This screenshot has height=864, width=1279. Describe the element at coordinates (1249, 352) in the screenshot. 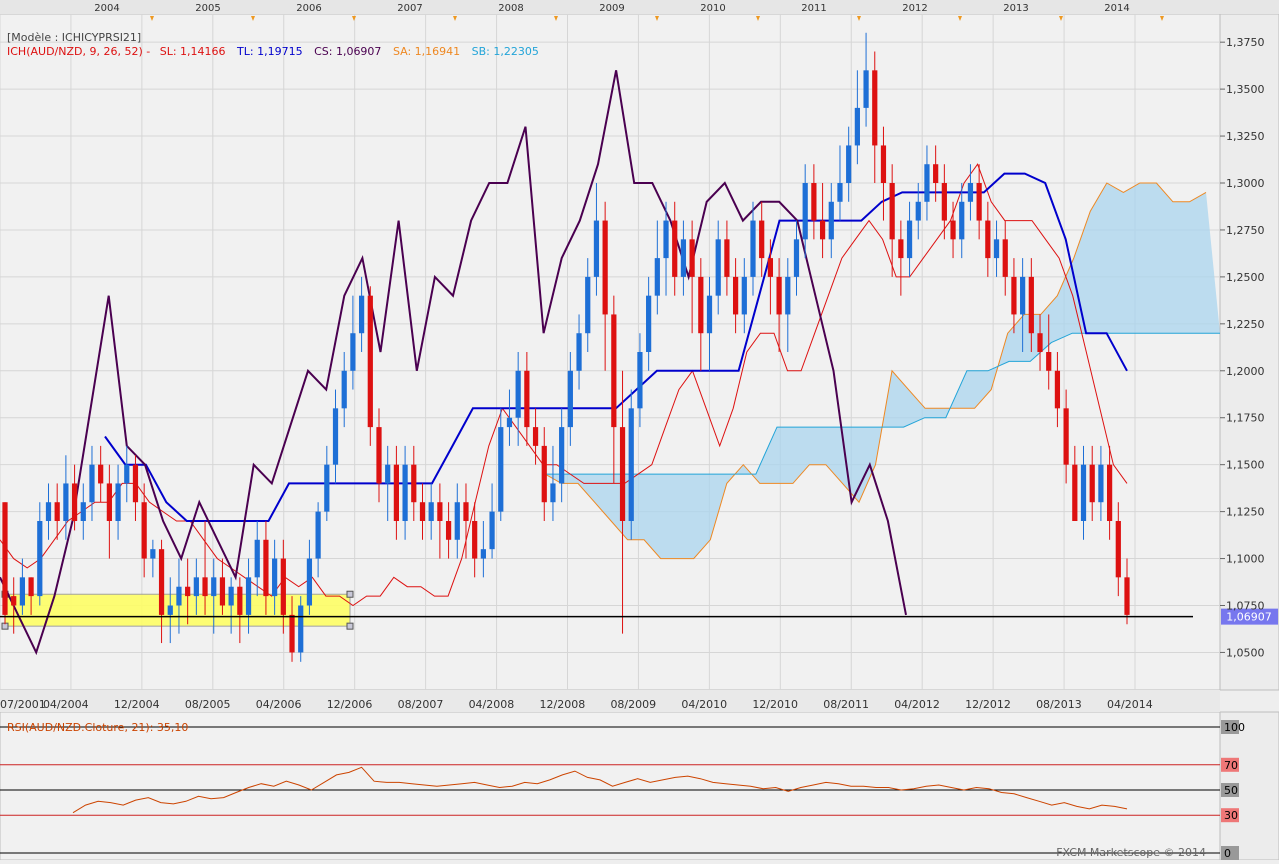

I see `price-axis-panel` at that location.